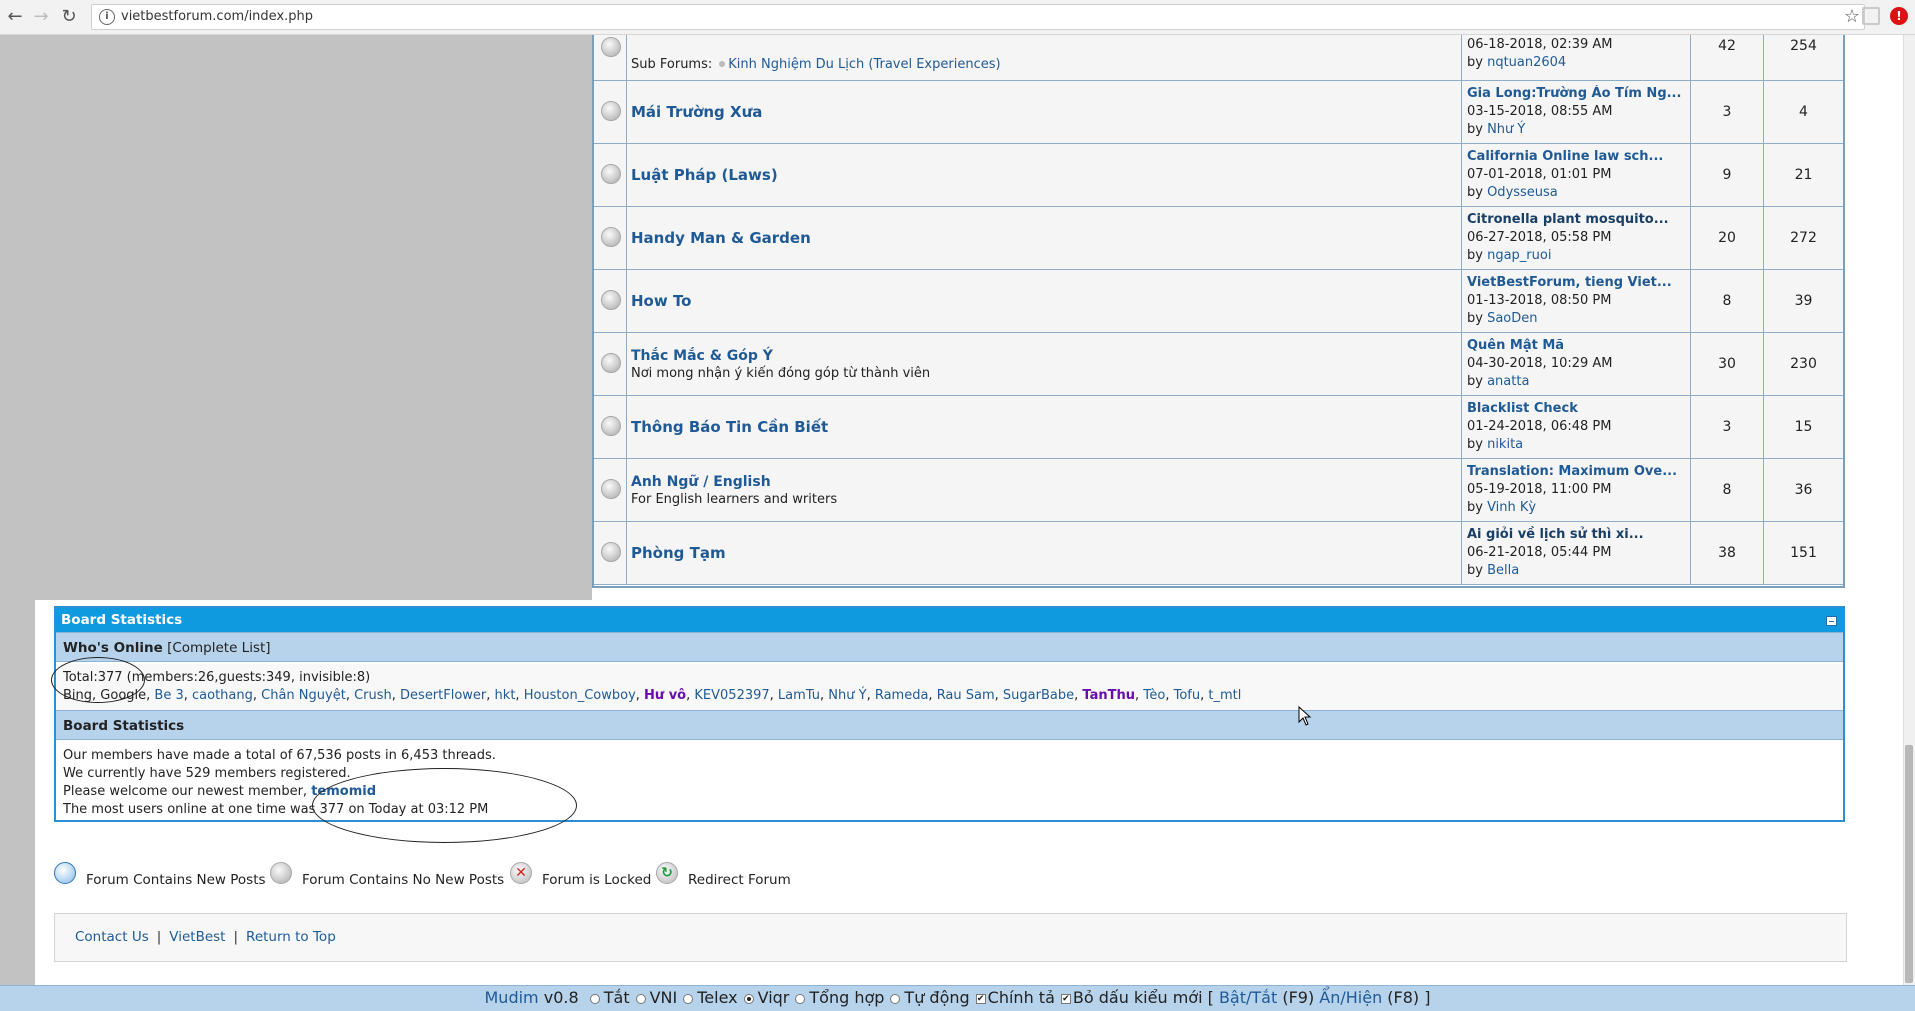  Describe the element at coordinates (1038, 695) in the screenshot. I see `online-user-link: SugarBabe` at that location.